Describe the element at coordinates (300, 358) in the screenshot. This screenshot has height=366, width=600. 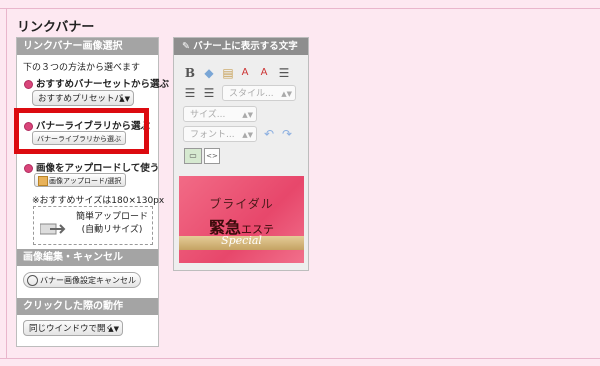
I see `bottom-border` at that location.